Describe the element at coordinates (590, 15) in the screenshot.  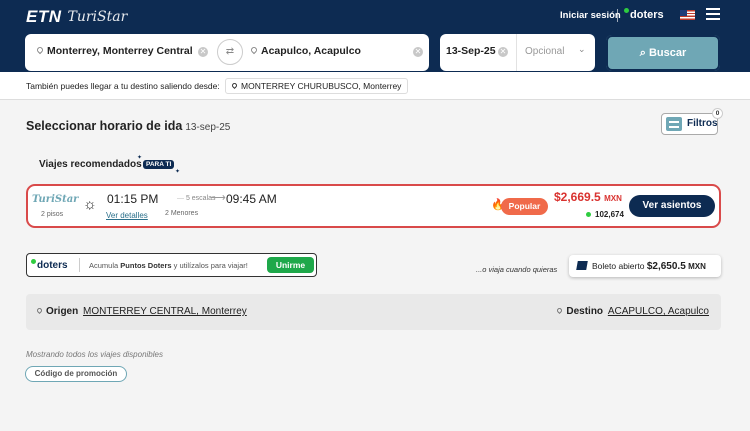
I see `login-link: Iniciar sesión` at that location.